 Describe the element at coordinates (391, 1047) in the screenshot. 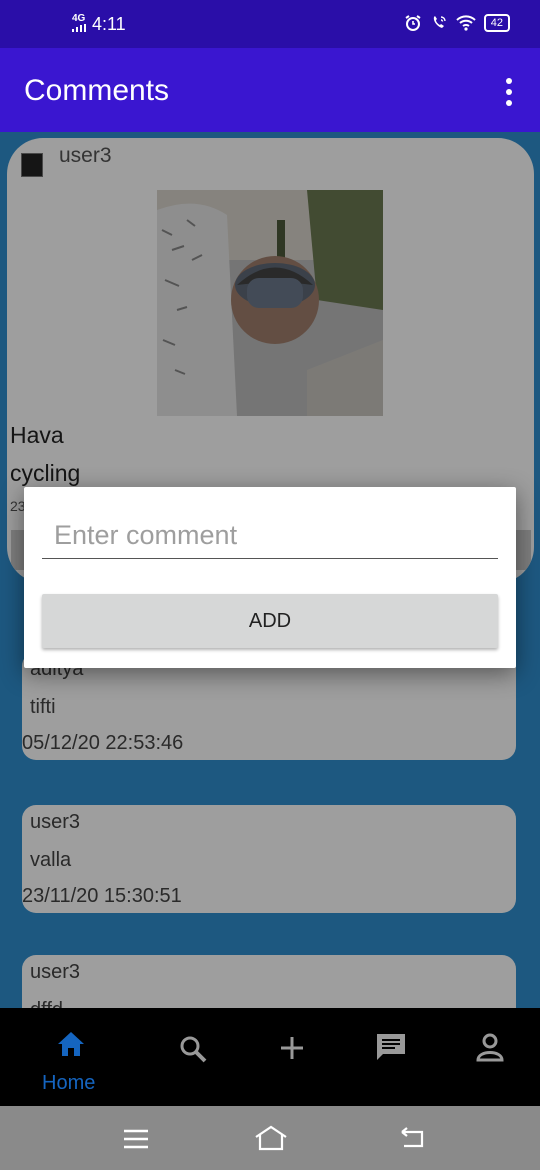

I see `chat-icon` at that location.